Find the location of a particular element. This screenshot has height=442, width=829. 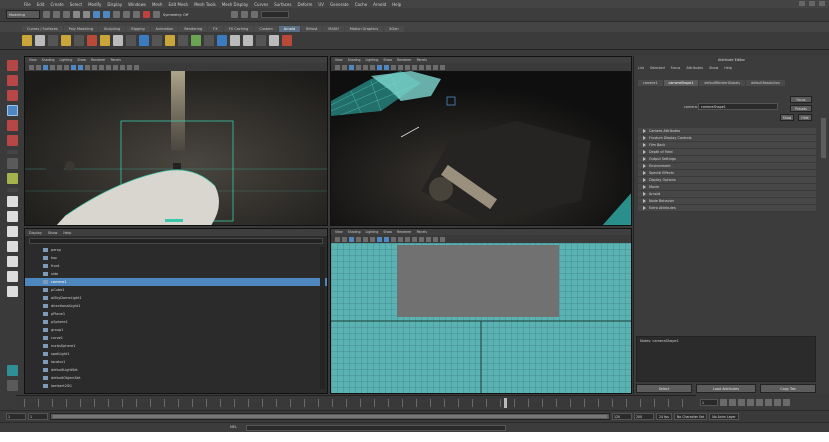

tx-manager-icon is located at coordinates (274, 40).